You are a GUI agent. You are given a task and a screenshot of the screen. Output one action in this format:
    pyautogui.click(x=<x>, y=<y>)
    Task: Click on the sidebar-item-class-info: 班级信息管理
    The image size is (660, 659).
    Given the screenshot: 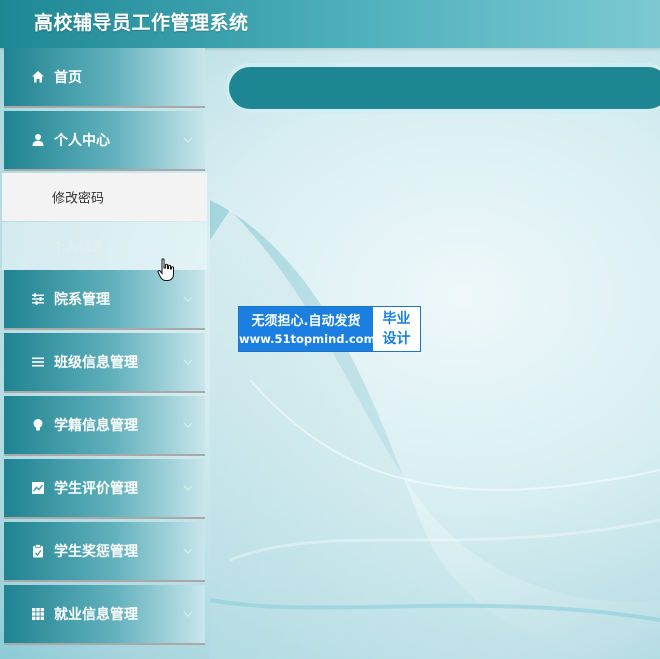 What is the action you would take?
    pyautogui.click(x=104, y=363)
    